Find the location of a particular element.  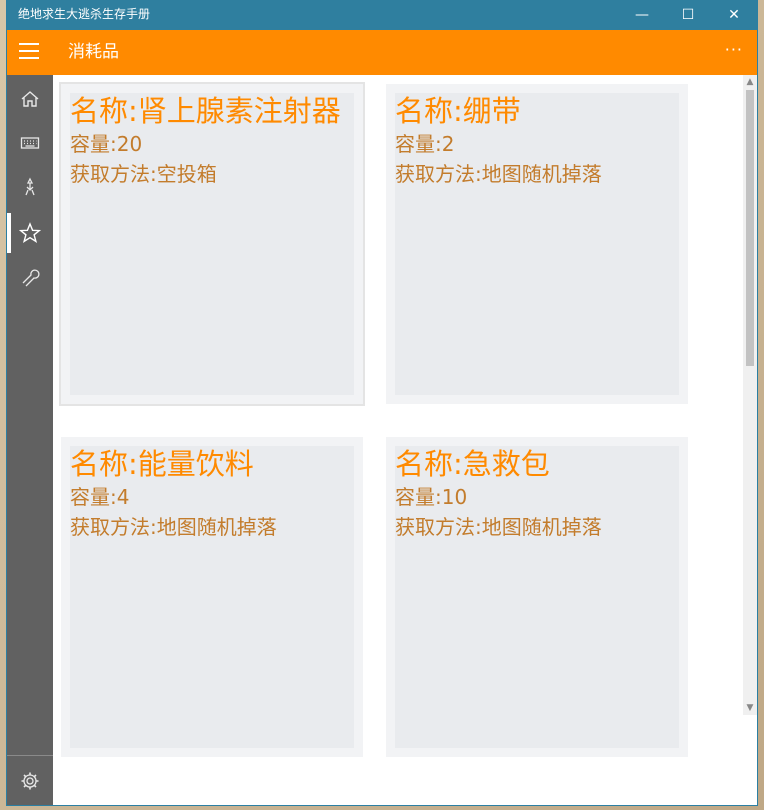

item-capacity: 容量:20 is located at coordinates (106, 144).